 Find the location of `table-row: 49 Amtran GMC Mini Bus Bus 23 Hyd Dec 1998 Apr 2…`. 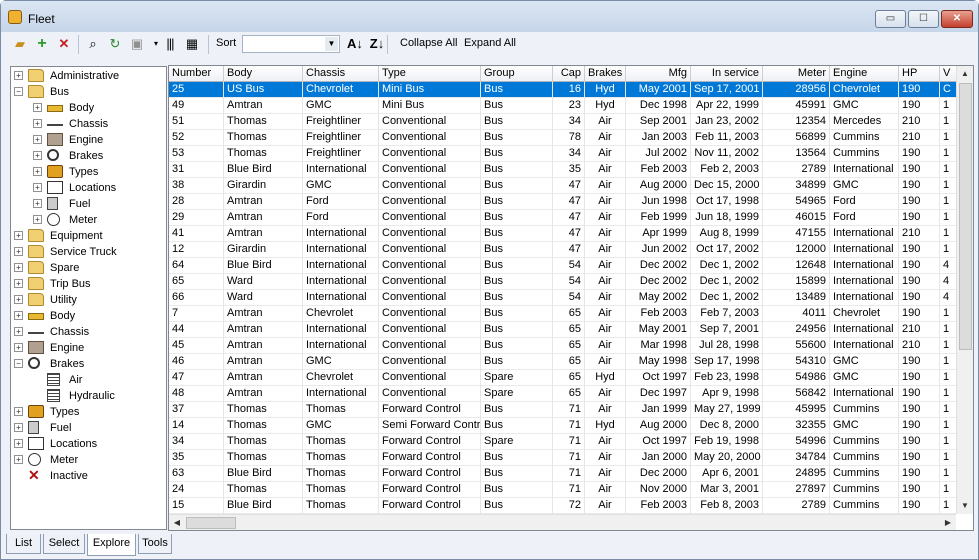

table-row: 49 Amtran GMC Mini Bus Bus 23 Hyd Dec 1998 Apr 2… is located at coordinates (567, 106).